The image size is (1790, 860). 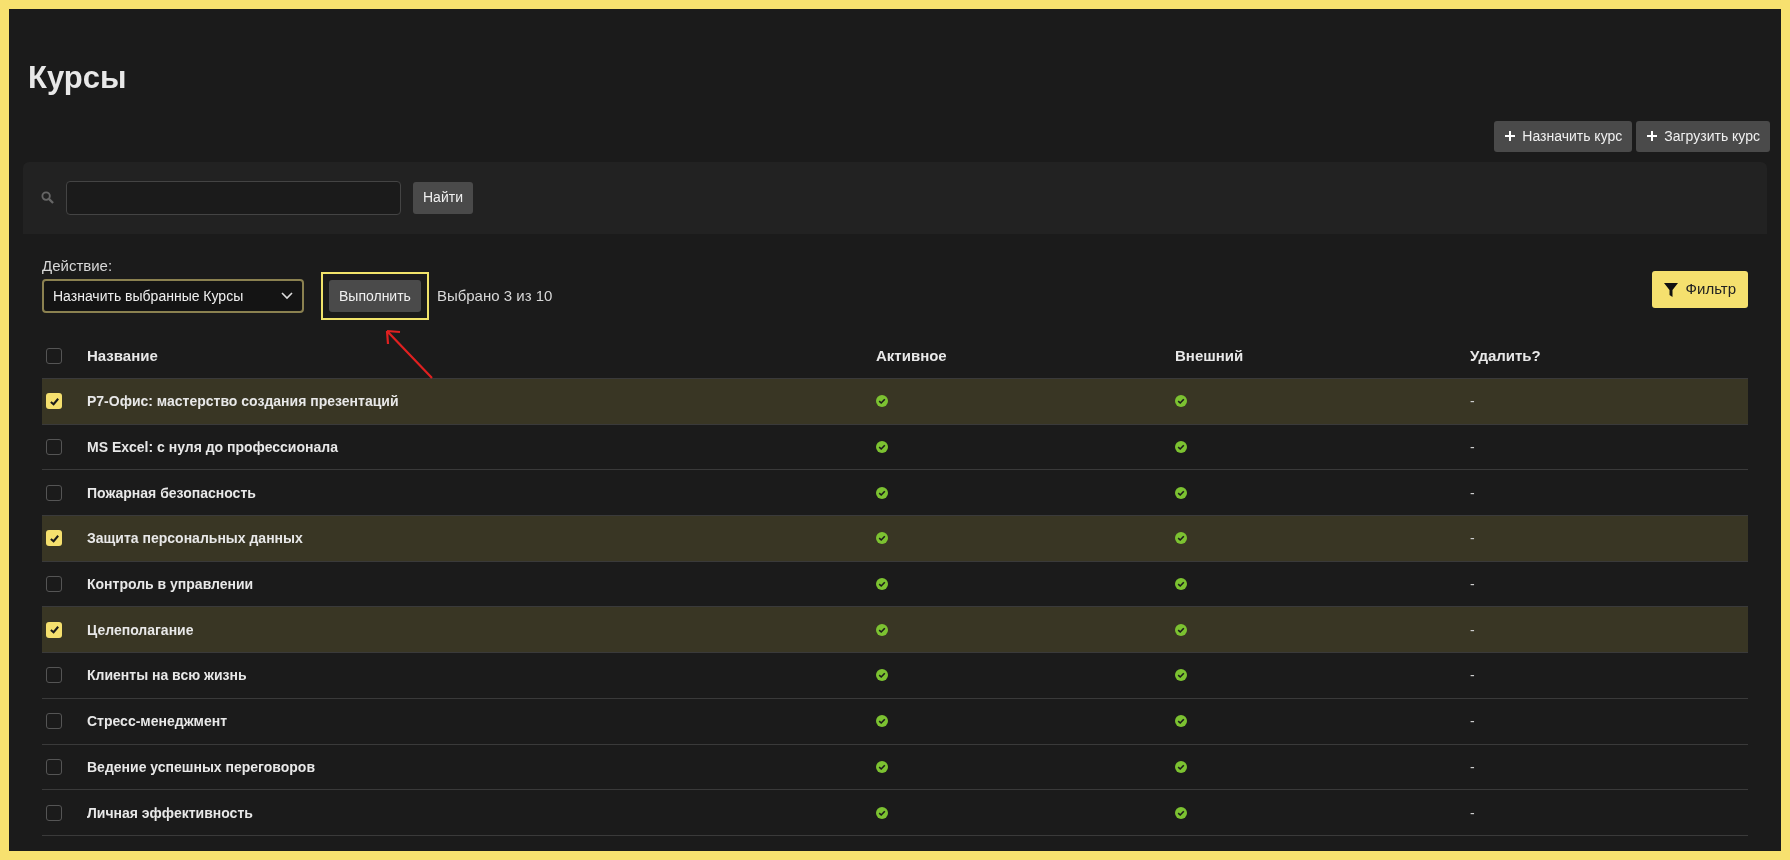 What do you see at coordinates (122, 355) in the screenshot?
I see `column-header: Название` at bounding box center [122, 355].